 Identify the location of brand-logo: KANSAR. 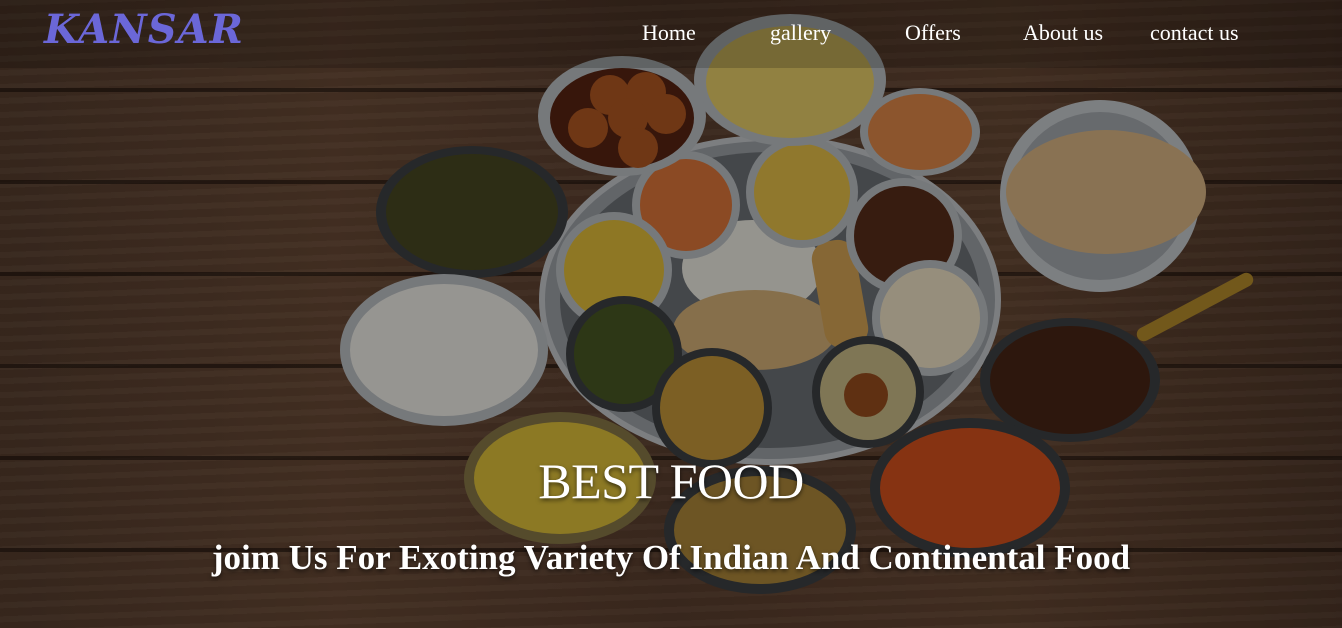
(144, 29).